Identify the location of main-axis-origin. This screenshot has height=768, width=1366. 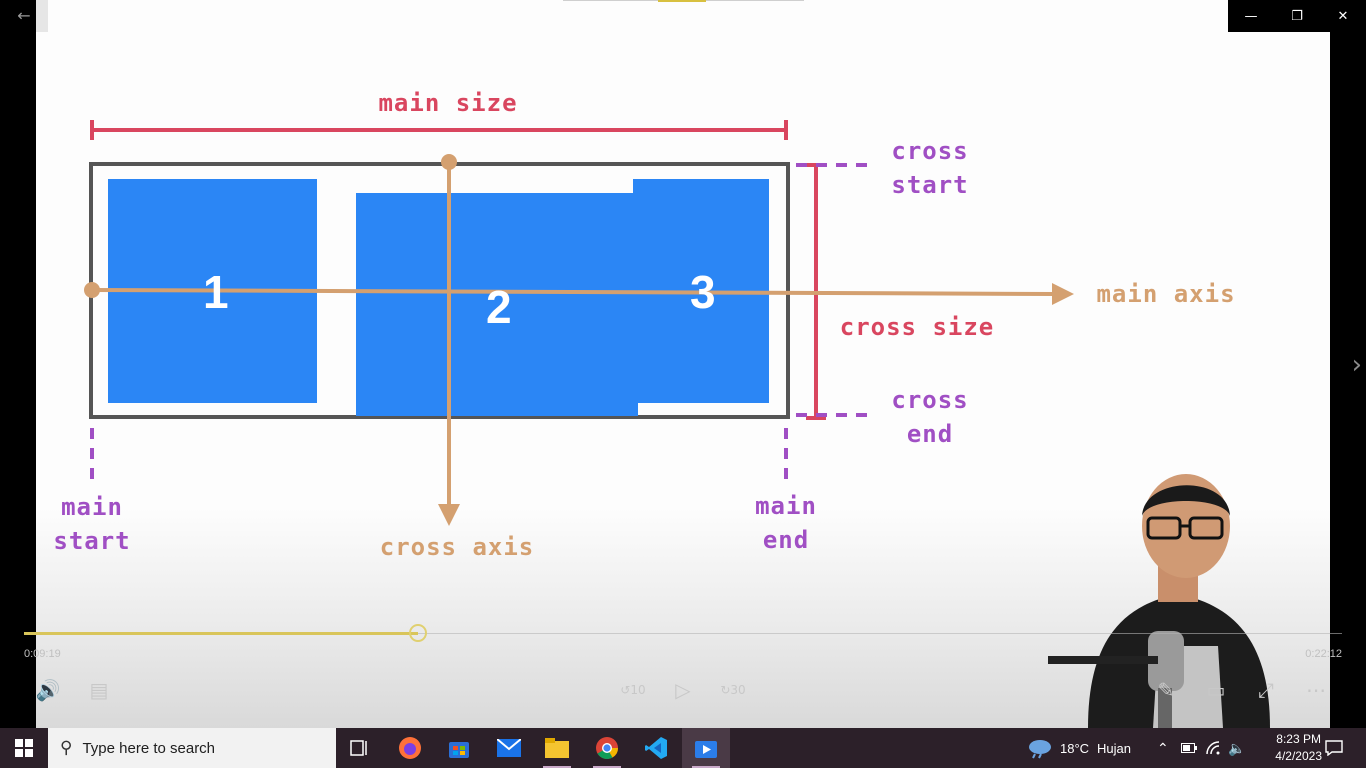
(92, 290).